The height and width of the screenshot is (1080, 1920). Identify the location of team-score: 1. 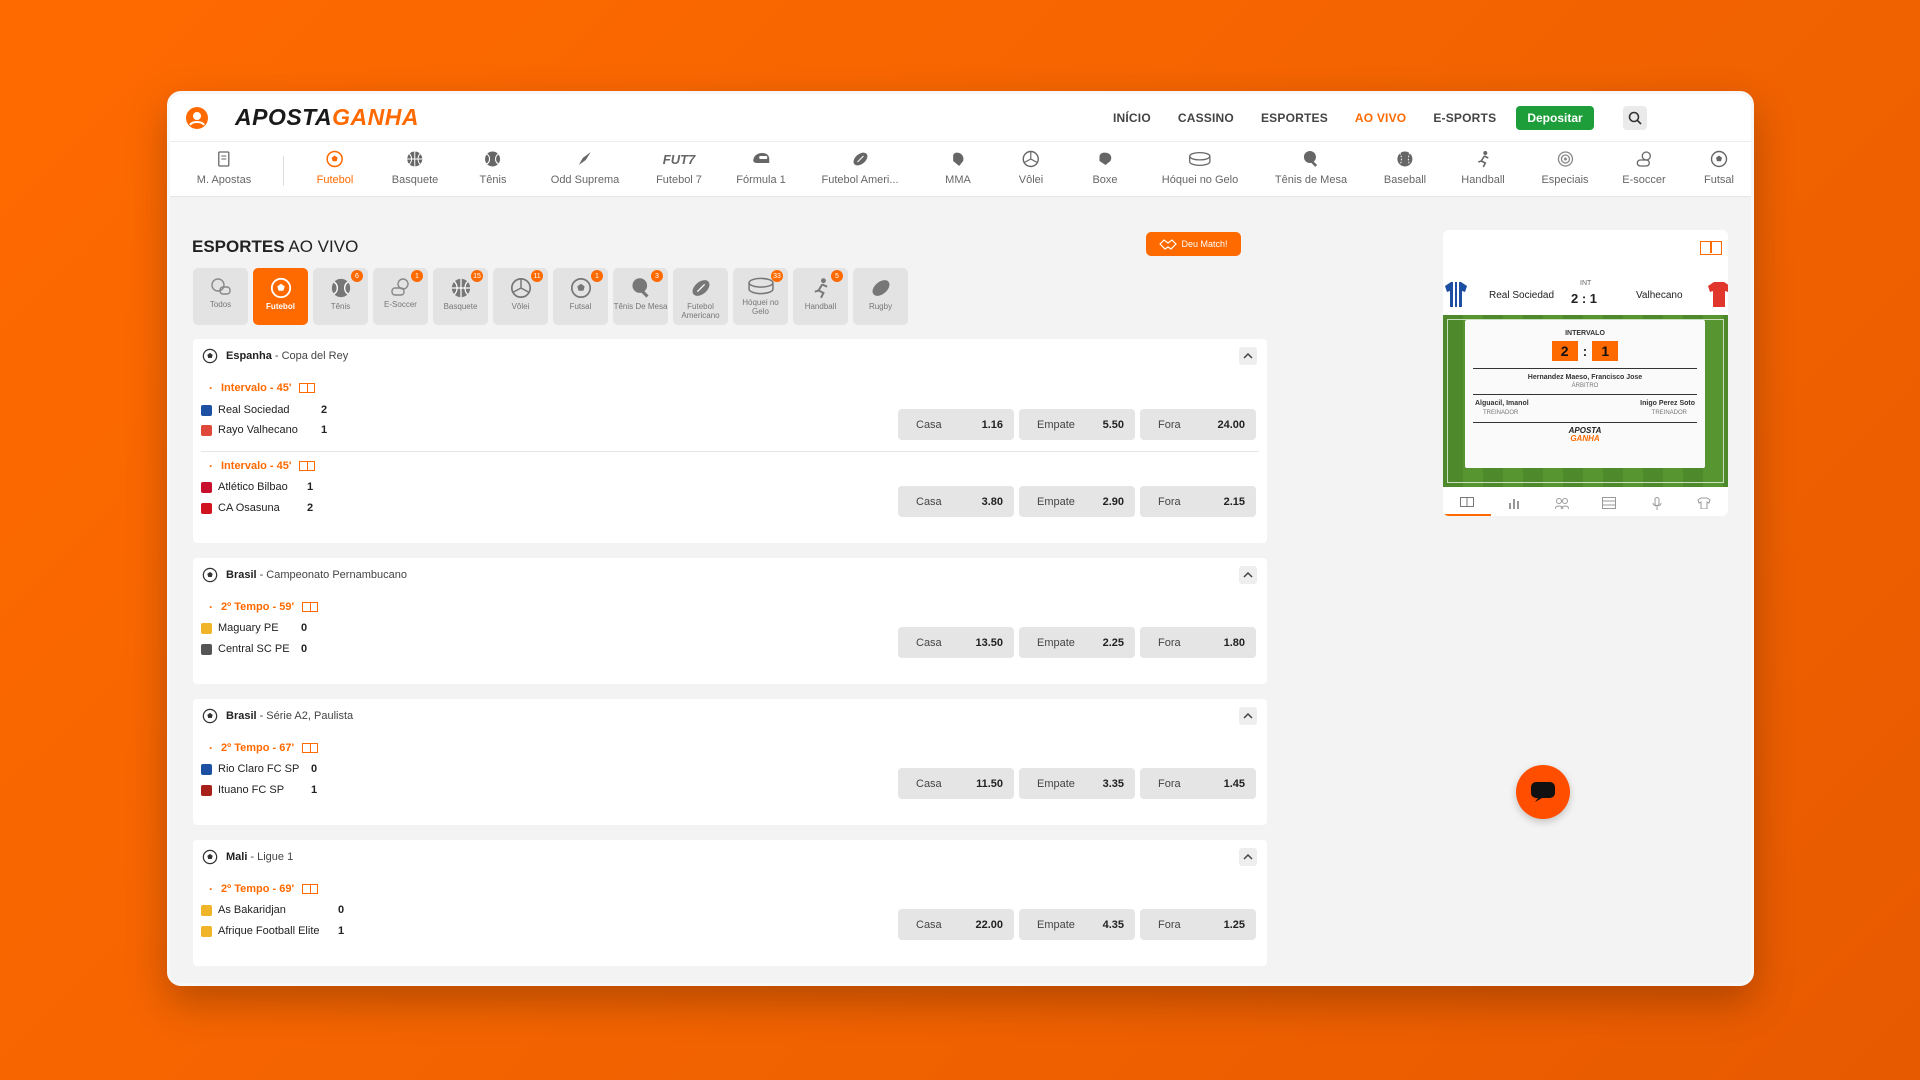
(324, 430).